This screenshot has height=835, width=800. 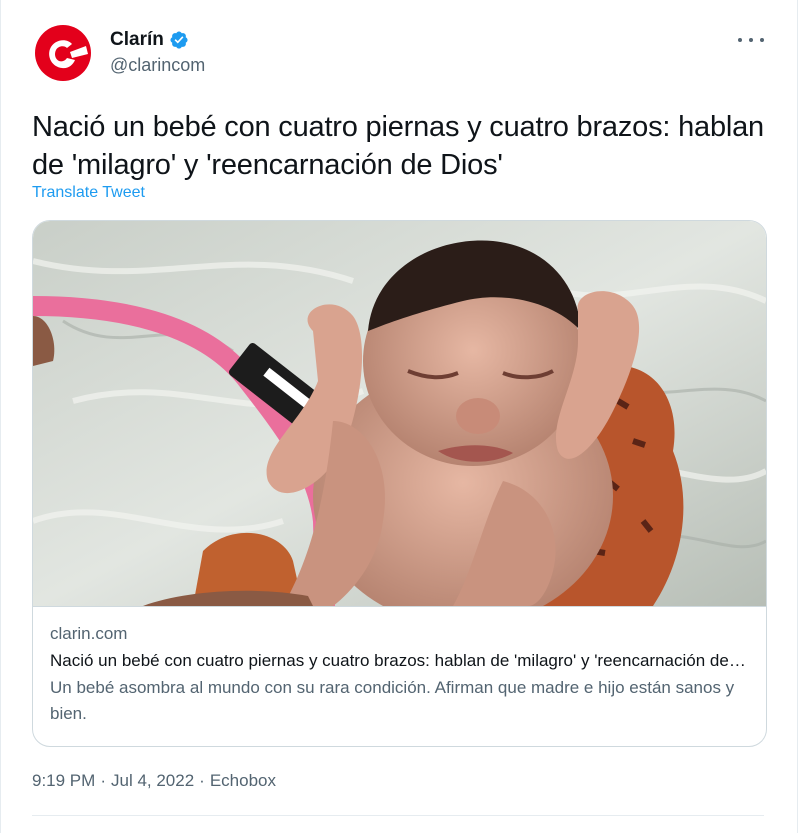 I want to click on tweet-timestamp: 9:19 PM · Jul 4, 2022 · Echobox, so click(x=154, y=781).